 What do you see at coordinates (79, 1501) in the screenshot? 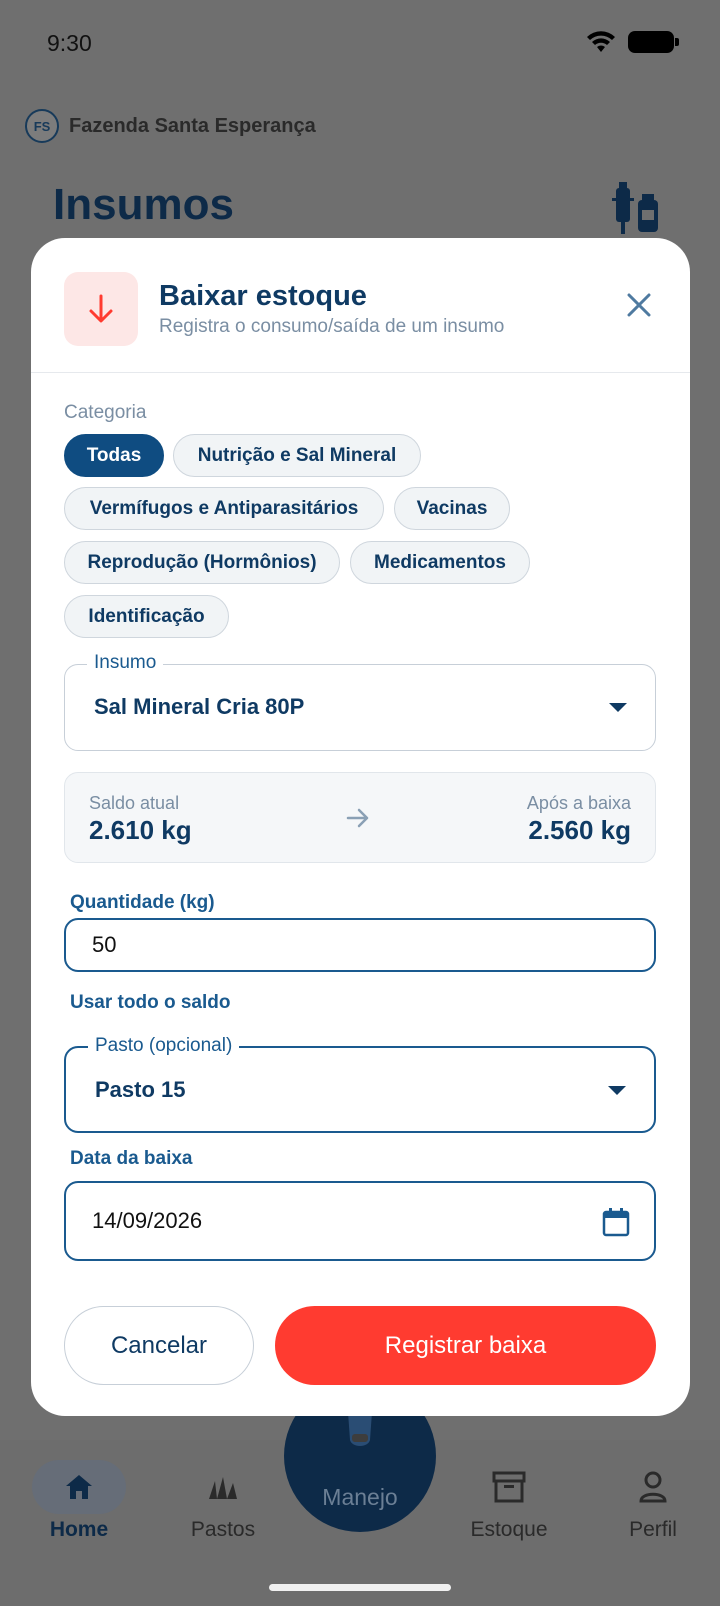
I see `nav-home: Home` at bounding box center [79, 1501].